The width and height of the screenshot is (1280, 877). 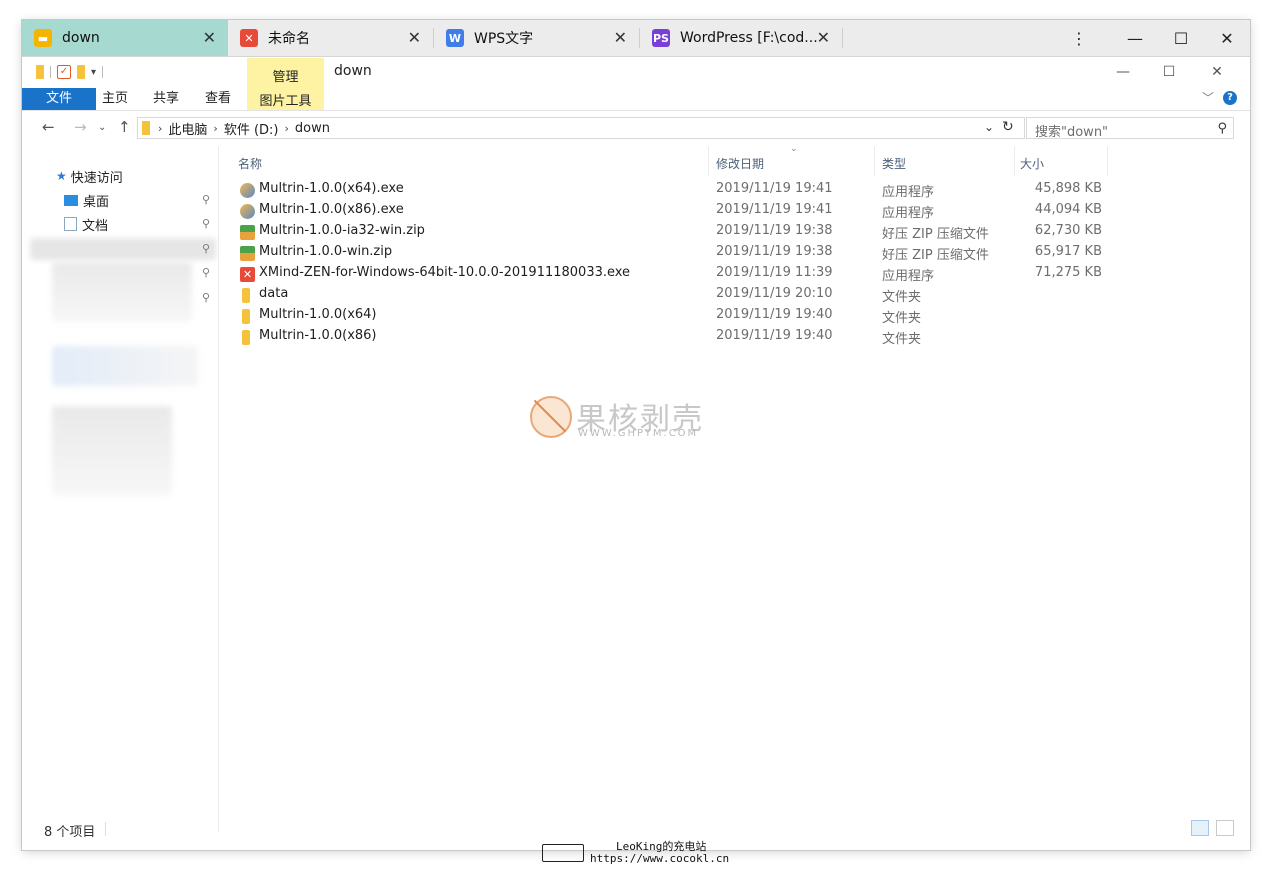 I want to click on xmind-tab-icon: ✕, so click(x=249, y=38).